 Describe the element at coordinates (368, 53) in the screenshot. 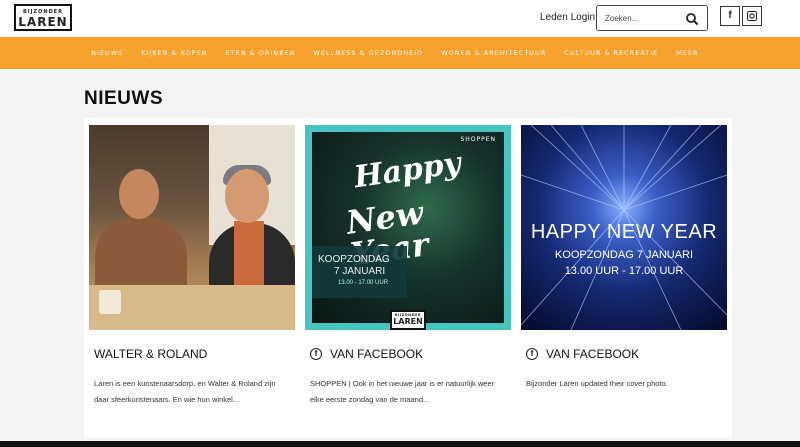

I see `nav-item-wellness: WELLNESS & GEZONDHEID` at that location.